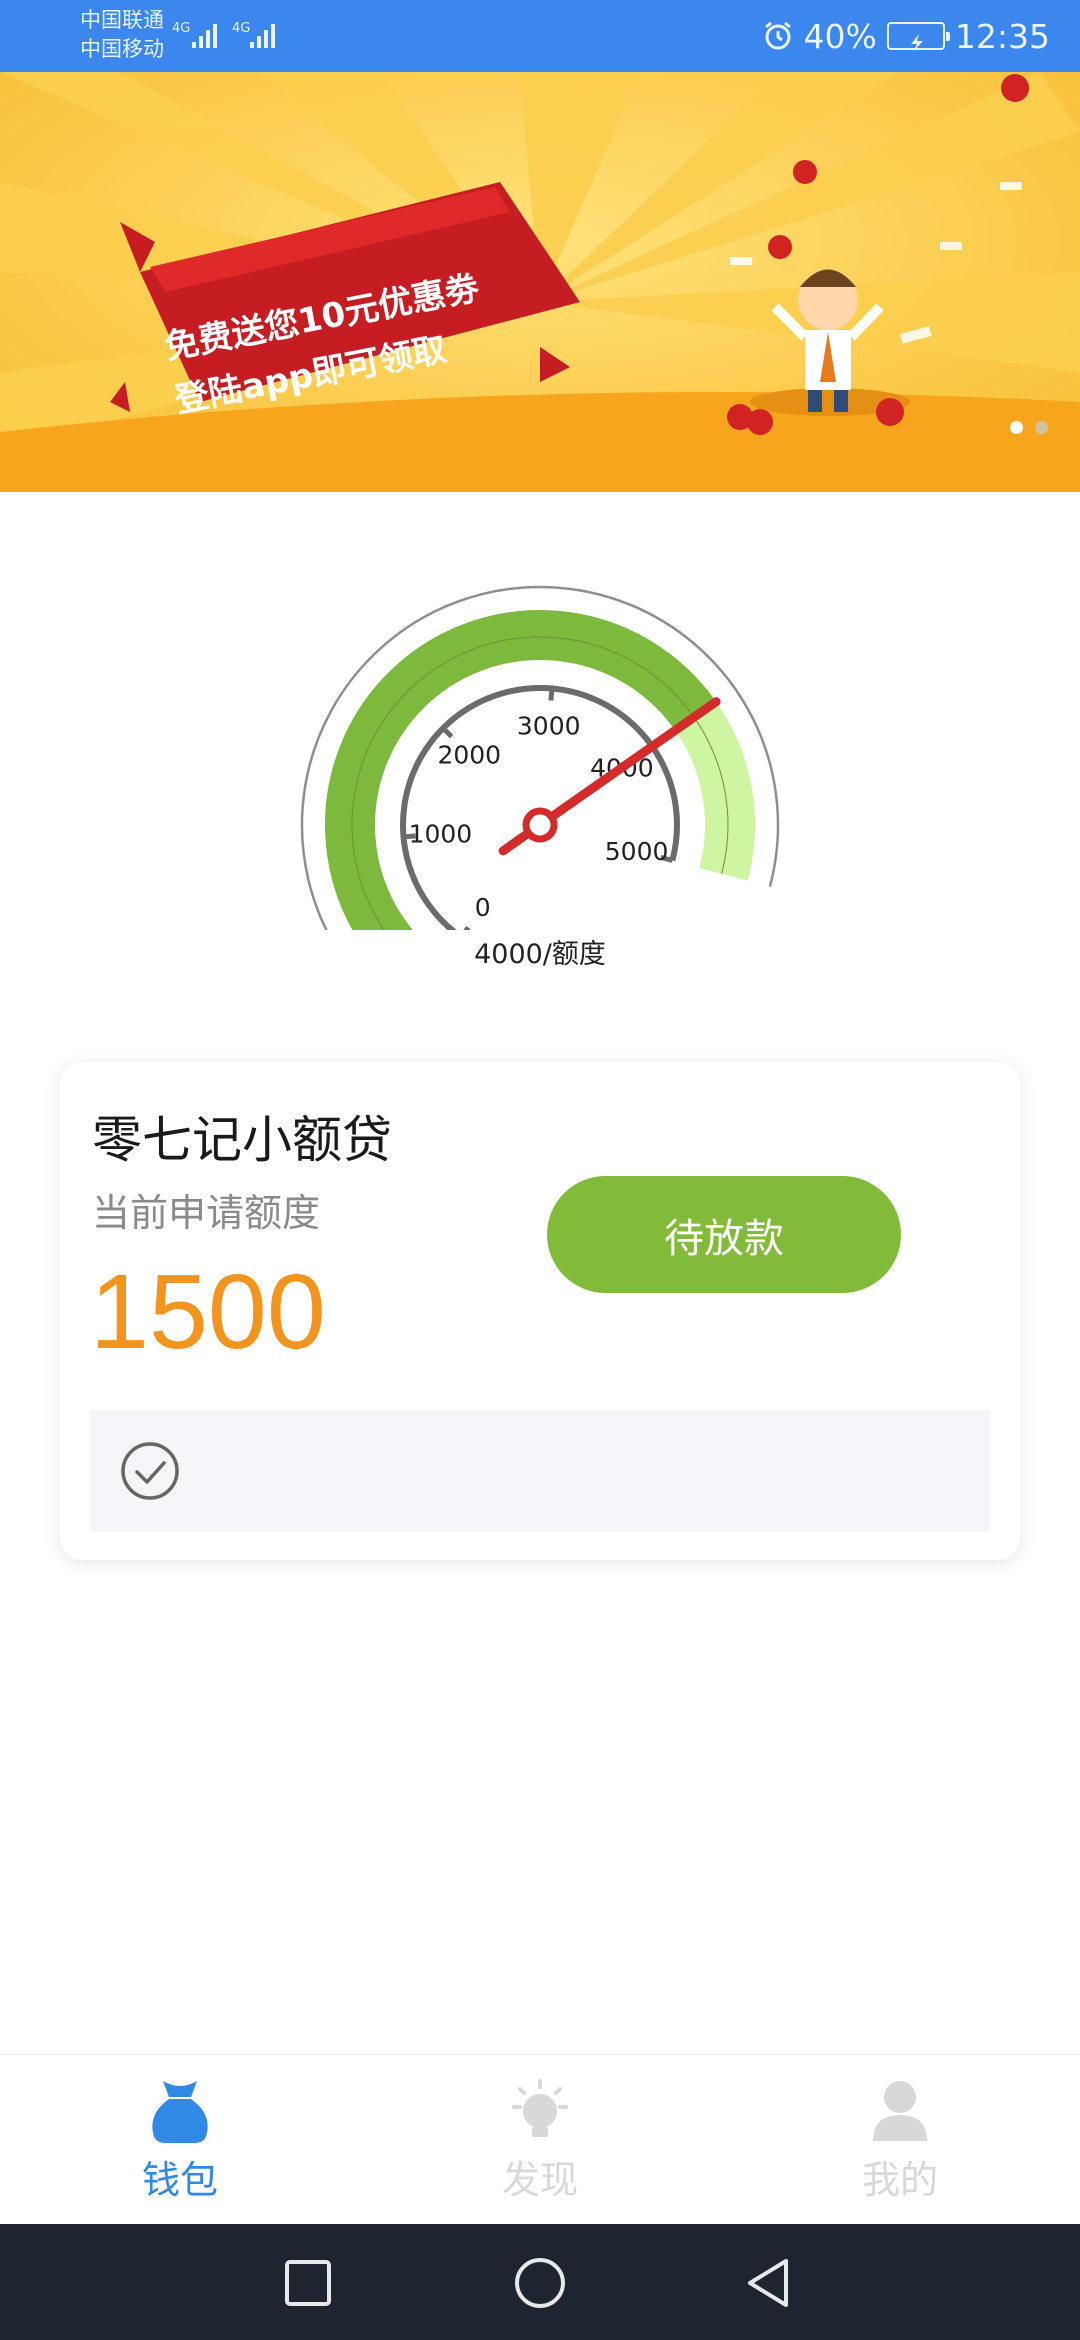 Image resolution: width=1080 pixels, height=2340 pixels. I want to click on nav-discover: 发现, so click(540, 2140).